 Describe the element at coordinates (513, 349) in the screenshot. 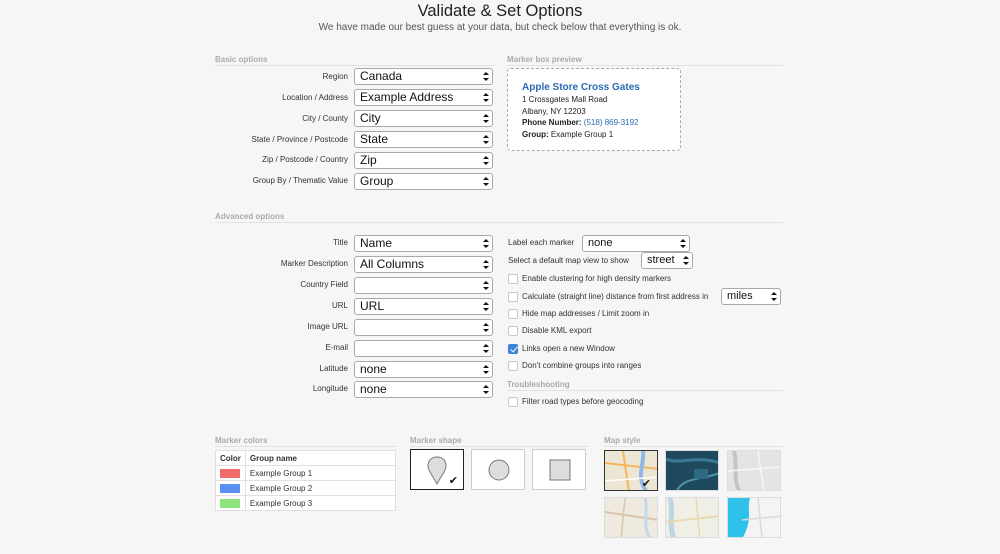

I see `links-new-window-checkbox` at that location.